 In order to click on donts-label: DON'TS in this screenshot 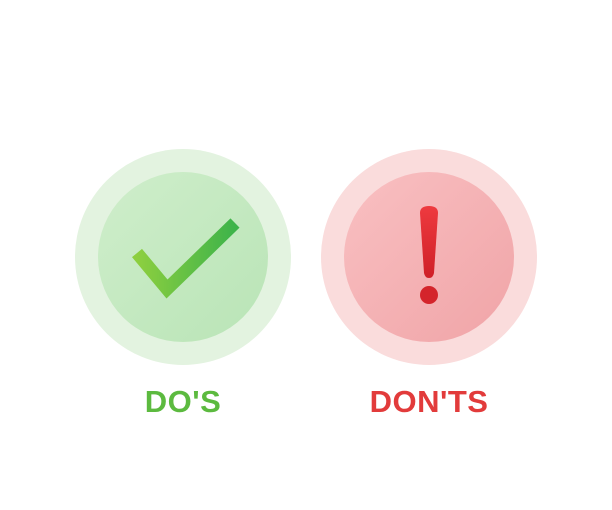, I will do `click(429, 401)`.